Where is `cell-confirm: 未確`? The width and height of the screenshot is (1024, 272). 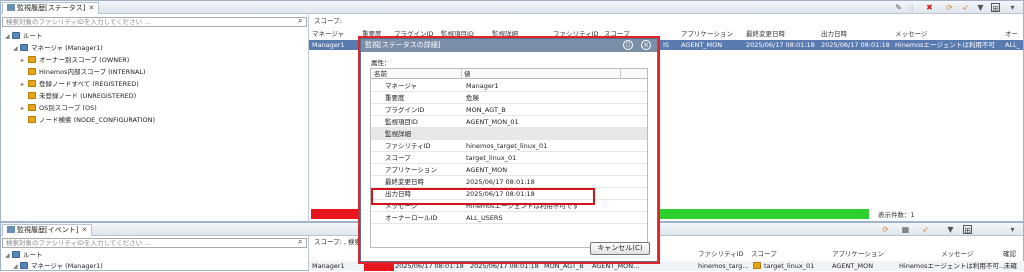 cell-confirm: 未確 is located at coordinates (1010, 266).